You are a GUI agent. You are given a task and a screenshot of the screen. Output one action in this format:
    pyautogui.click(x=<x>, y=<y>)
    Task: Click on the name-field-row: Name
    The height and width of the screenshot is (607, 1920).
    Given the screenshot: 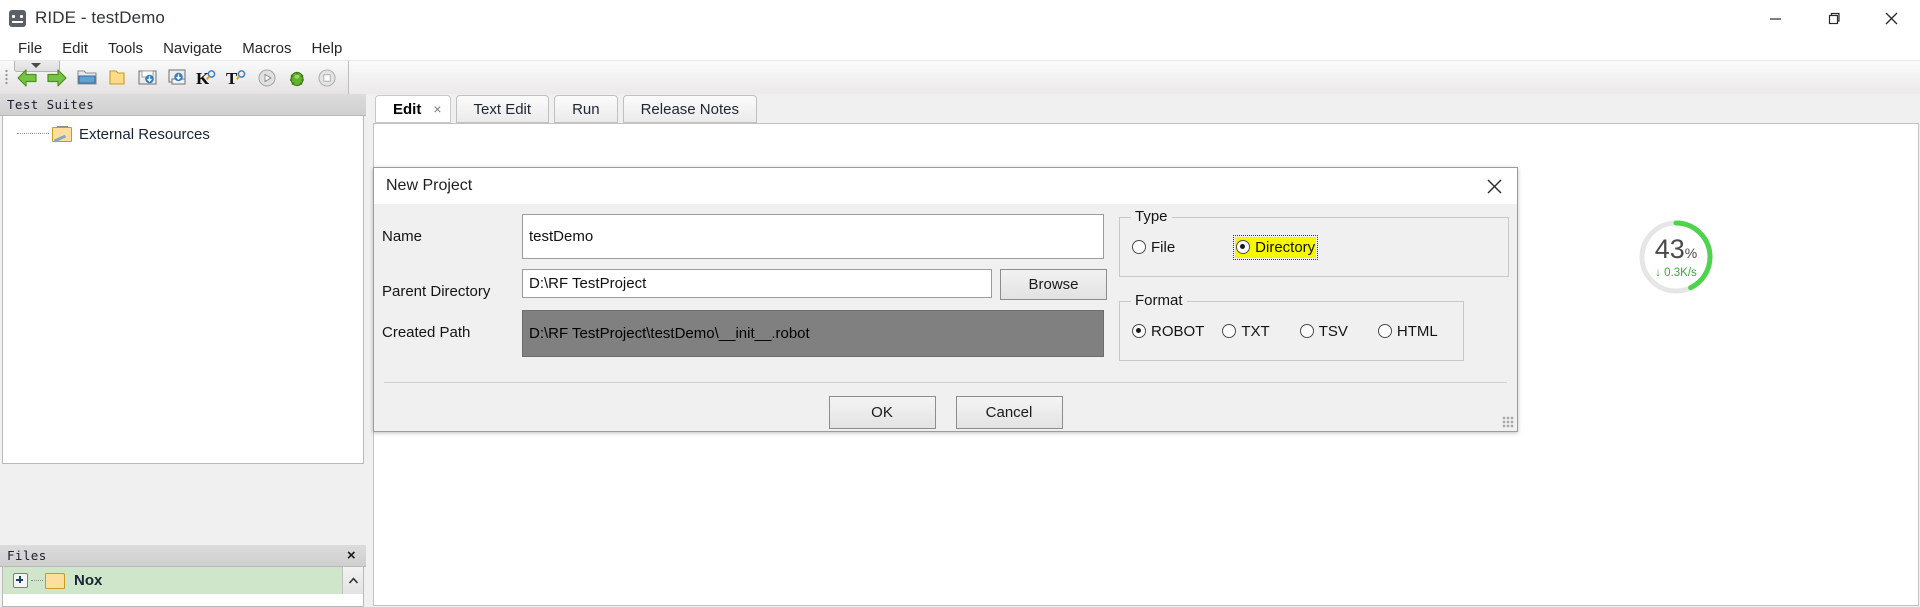 What is the action you would take?
    pyautogui.click(x=746, y=236)
    